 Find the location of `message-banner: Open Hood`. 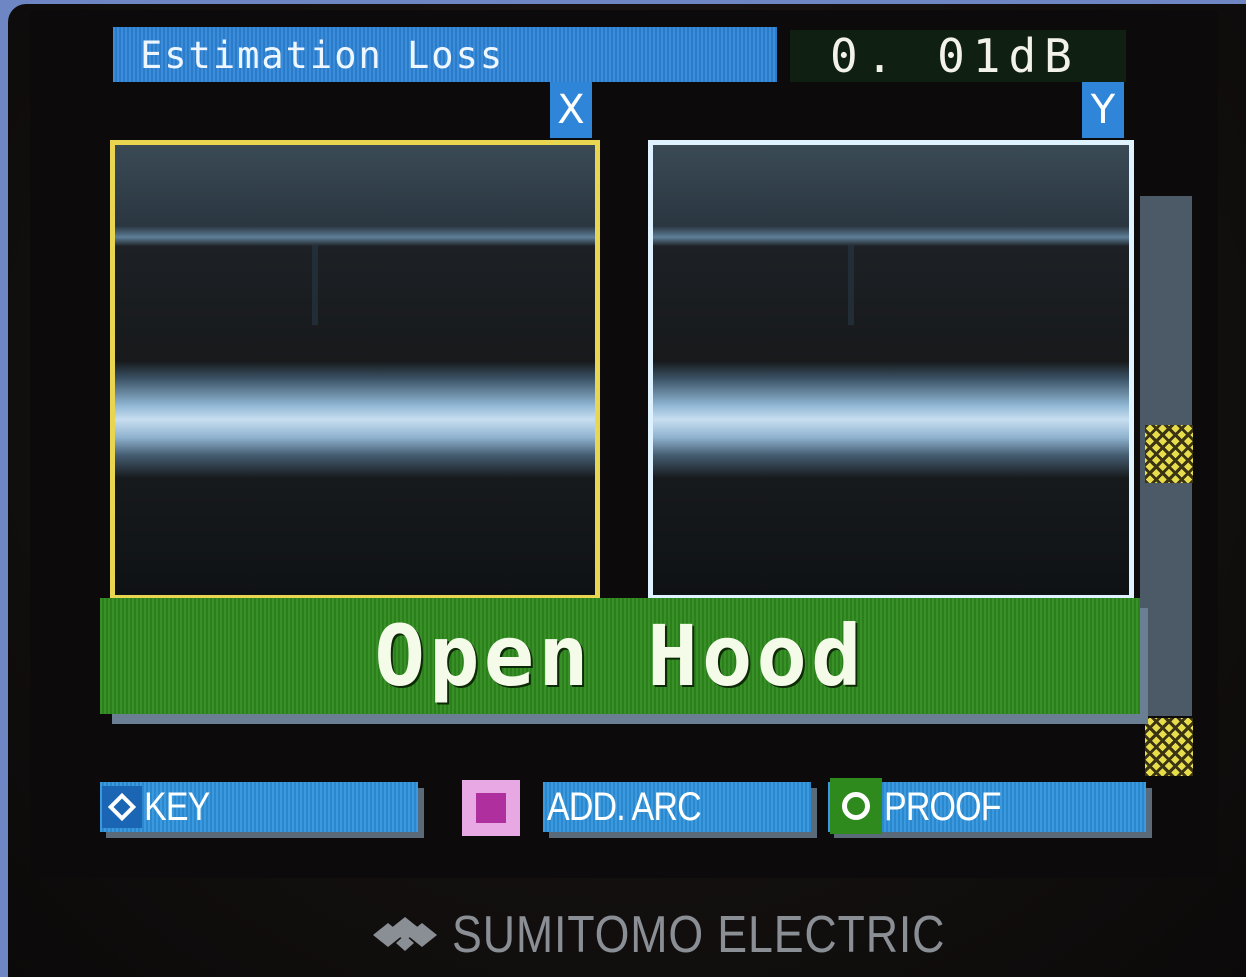

message-banner: Open Hood is located at coordinates (620, 656).